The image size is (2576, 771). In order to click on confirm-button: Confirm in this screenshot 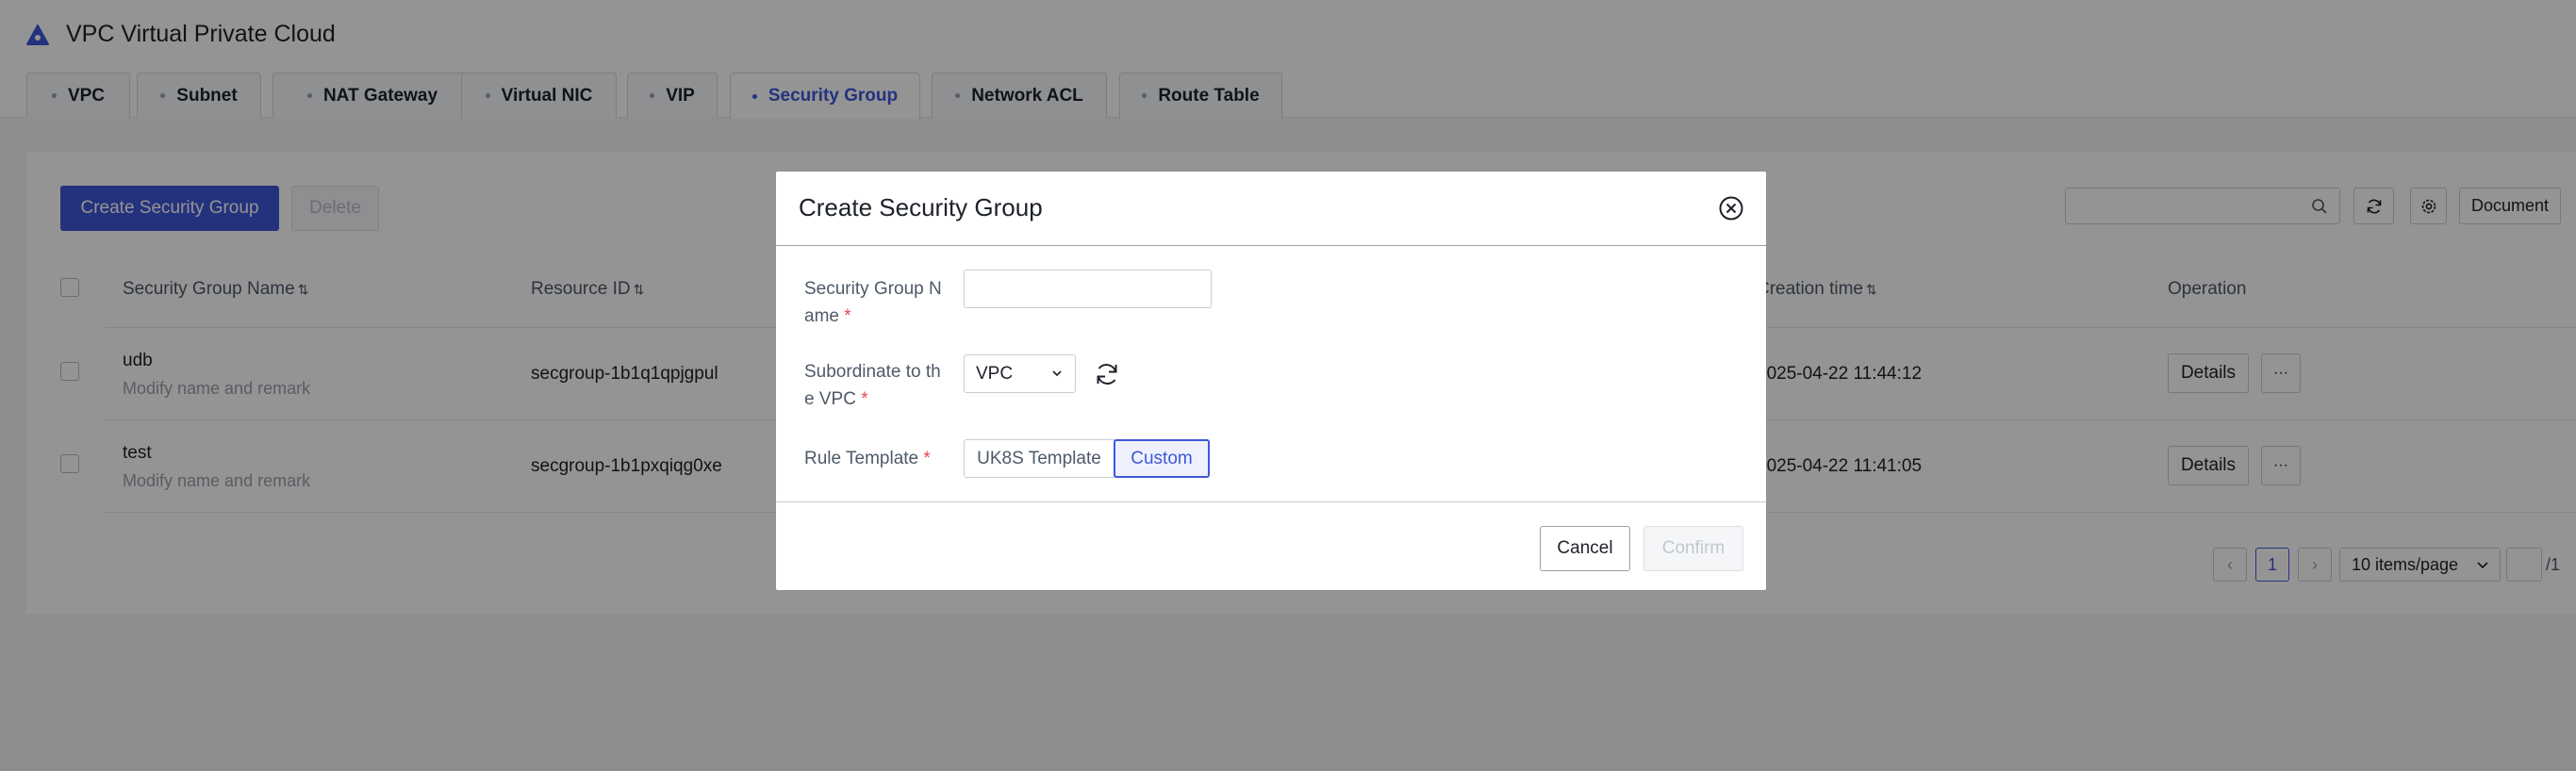, I will do `click(1693, 548)`.